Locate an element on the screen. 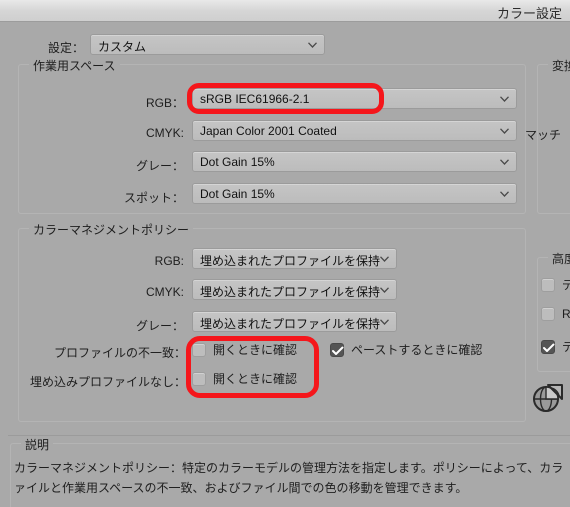 Image resolution: width=570 pixels, height=507 pixels. policy-gray-value: 埋め込まれたプロファイルを保持 is located at coordinates (290, 324).